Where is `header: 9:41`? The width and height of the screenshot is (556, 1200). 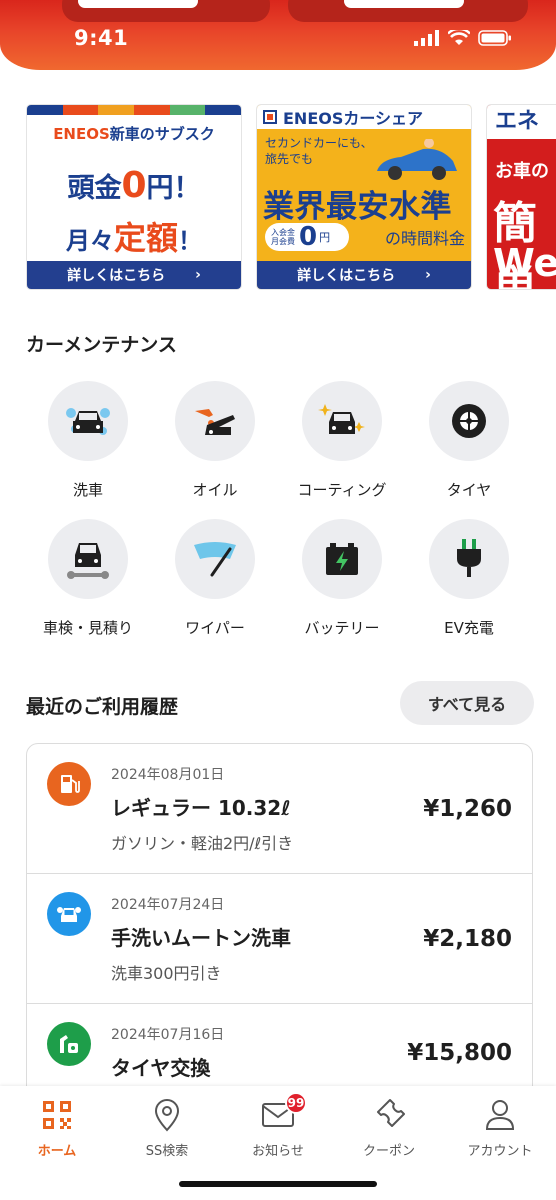 header: 9:41 is located at coordinates (278, 35).